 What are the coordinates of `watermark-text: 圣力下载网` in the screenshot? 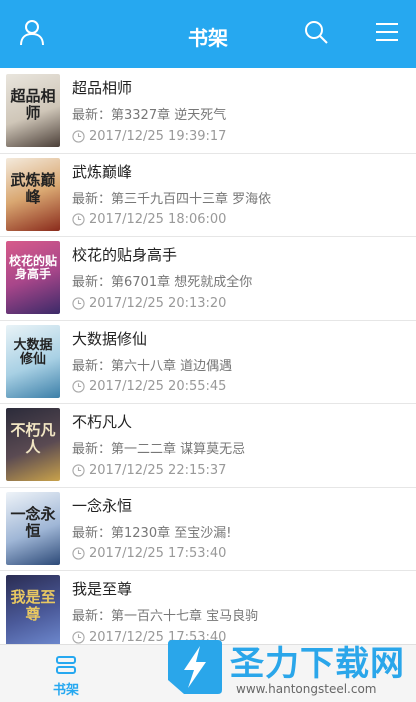 It's located at (317, 664).